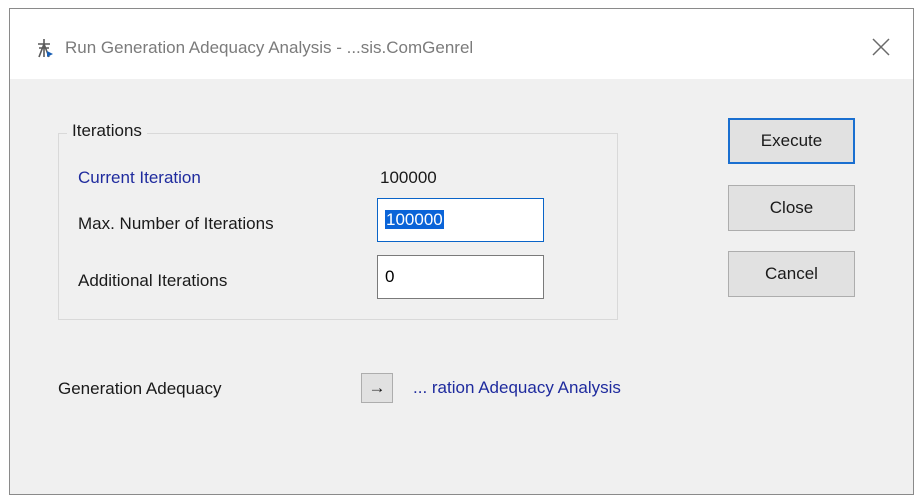 The height and width of the screenshot is (498, 917). Describe the element at coordinates (153, 280) in the screenshot. I see `additional-iterations-label: Additional Iterations` at that location.